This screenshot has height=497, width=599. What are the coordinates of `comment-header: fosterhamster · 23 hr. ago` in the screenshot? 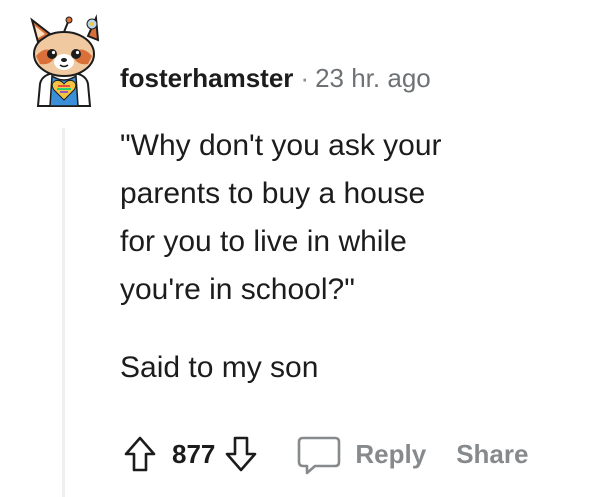 It's located at (275, 78).